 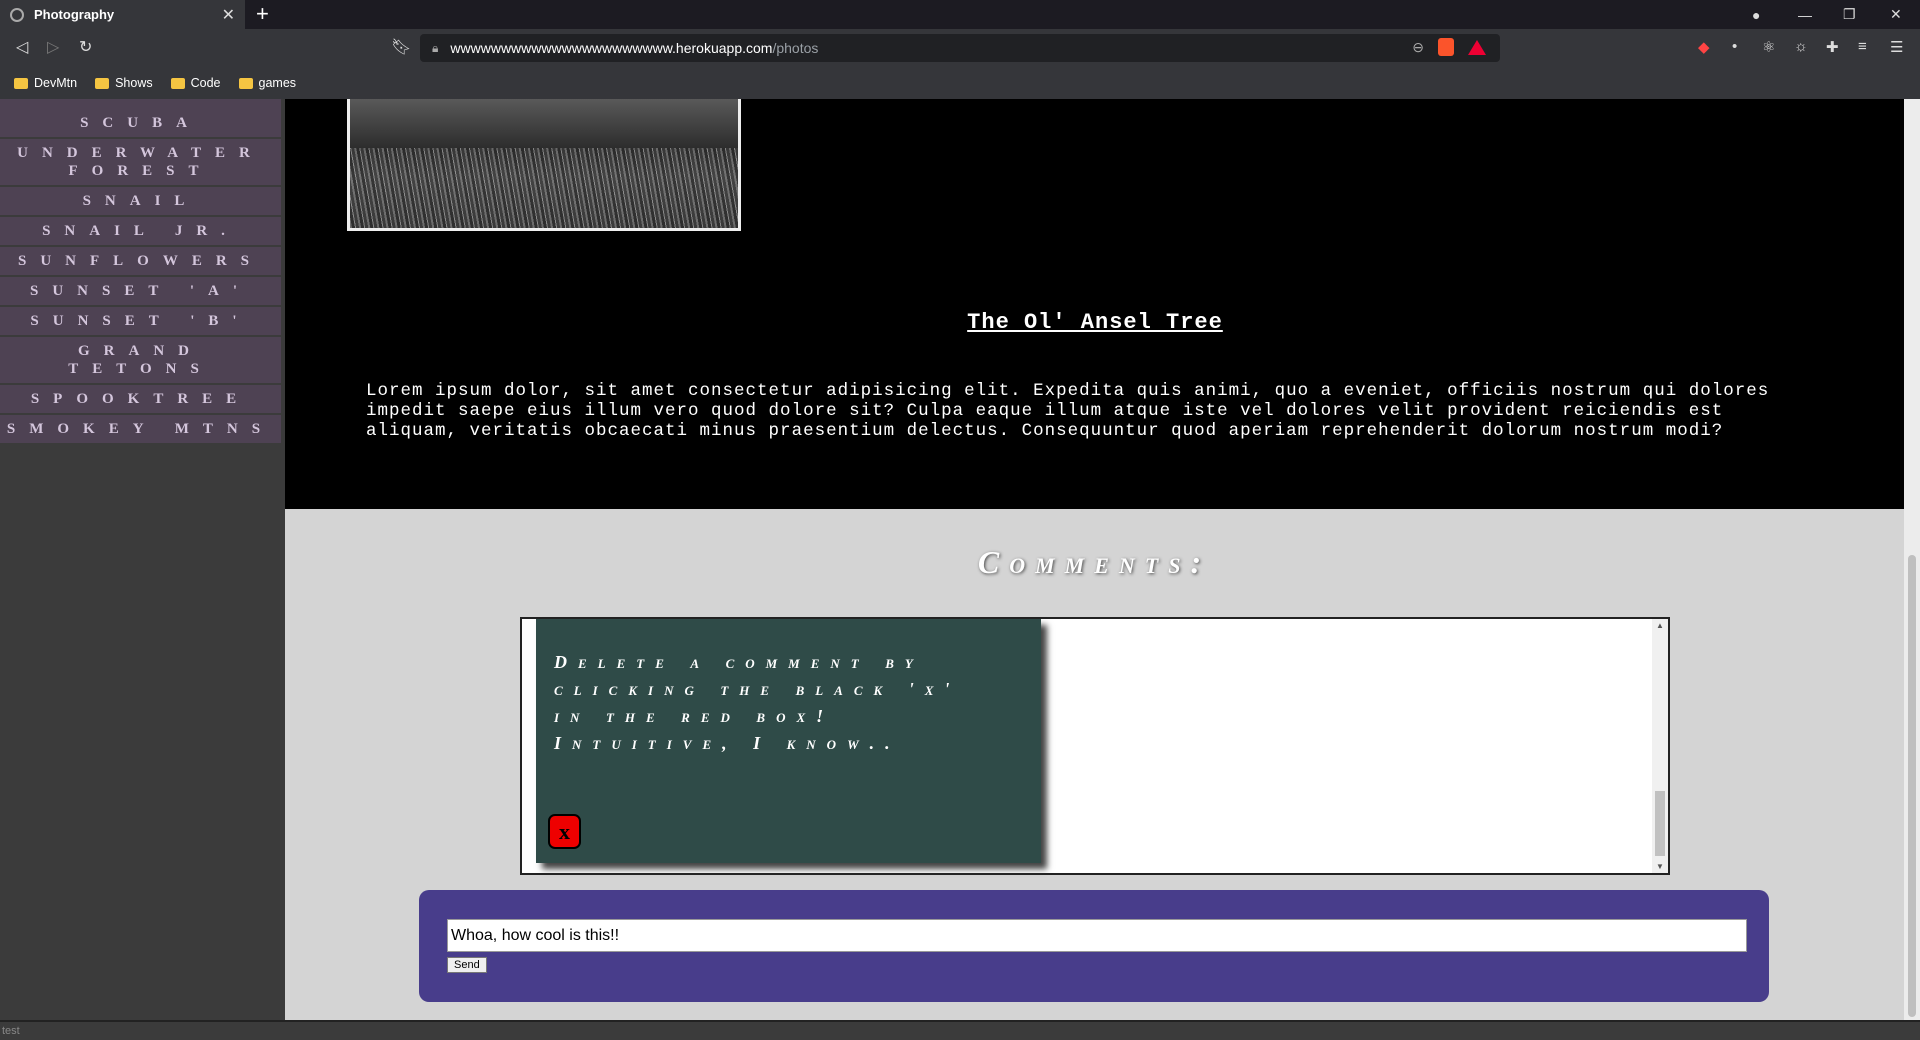 What do you see at coordinates (1704, 47) in the screenshot?
I see `color-extension-icon: ◆` at bounding box center [1704, 47].